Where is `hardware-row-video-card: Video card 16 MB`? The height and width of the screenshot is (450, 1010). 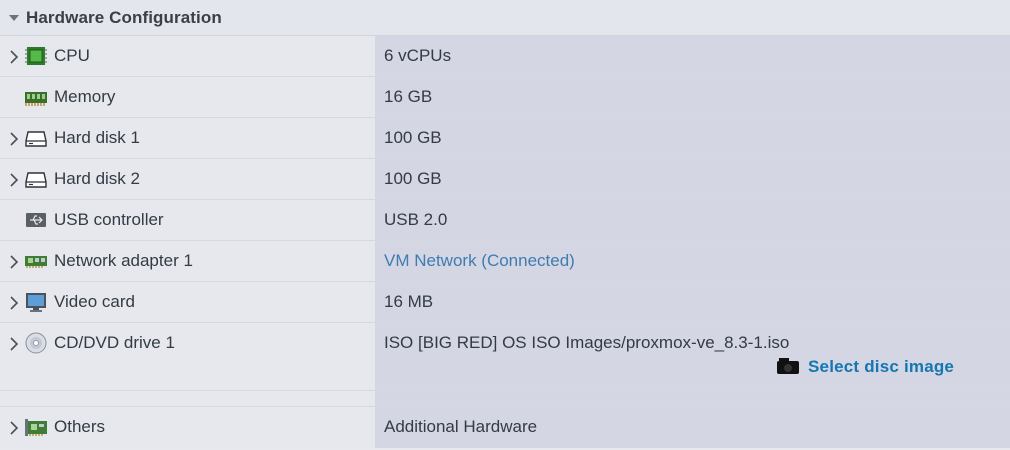
hardware-row-video-card: Video card 16 MB is located at coordinates (505, 302).